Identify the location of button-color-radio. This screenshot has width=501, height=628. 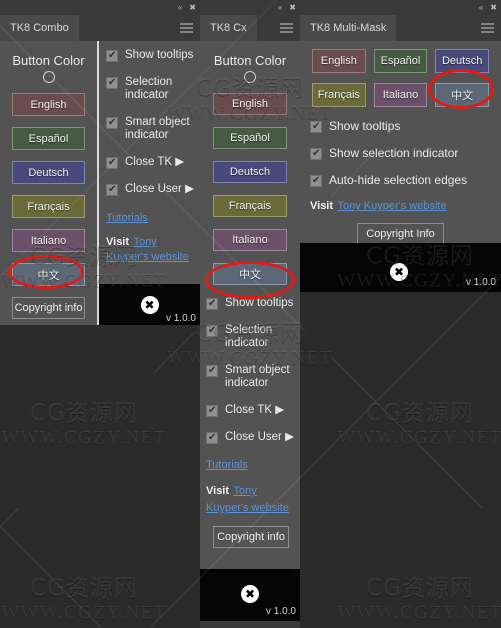
(48, 77).